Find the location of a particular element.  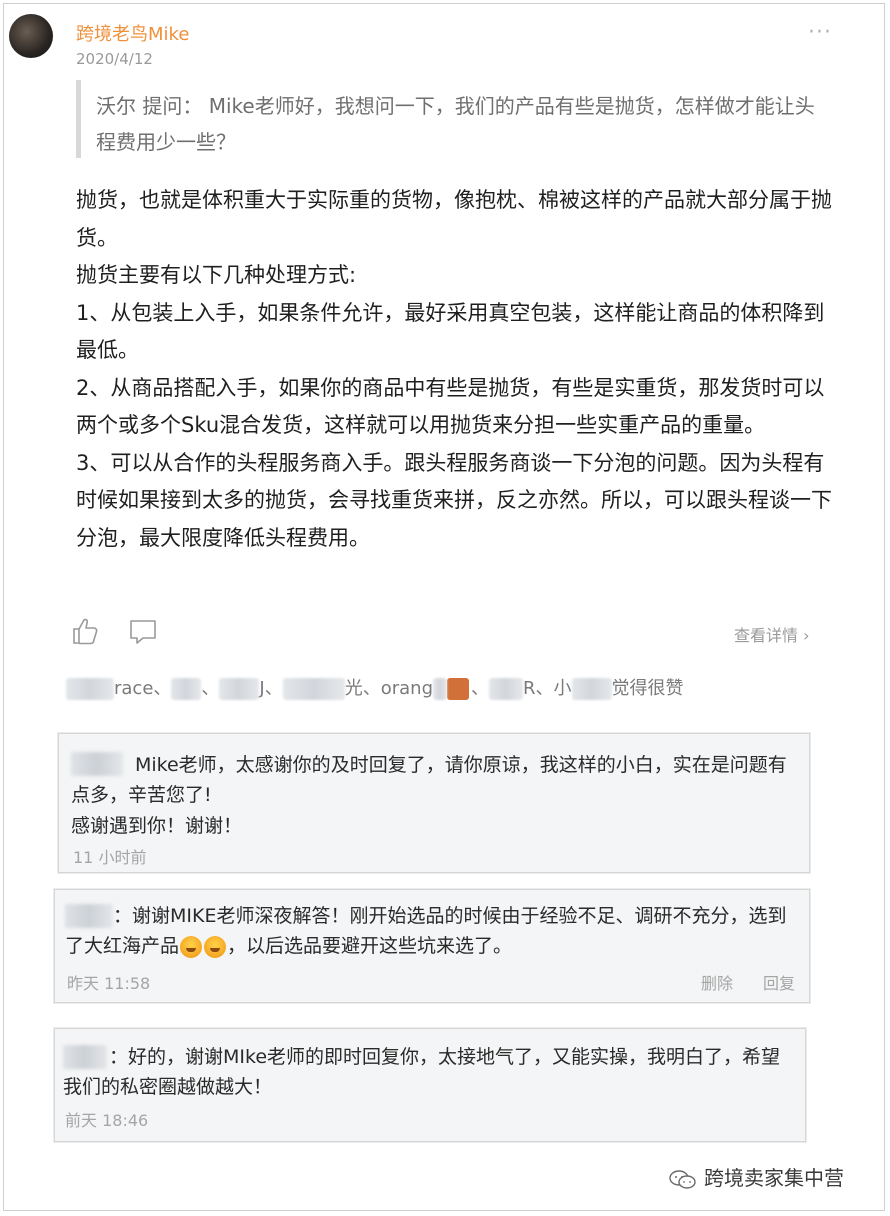

post-date: 2020/4/12 is located at coordinates (114, 59).